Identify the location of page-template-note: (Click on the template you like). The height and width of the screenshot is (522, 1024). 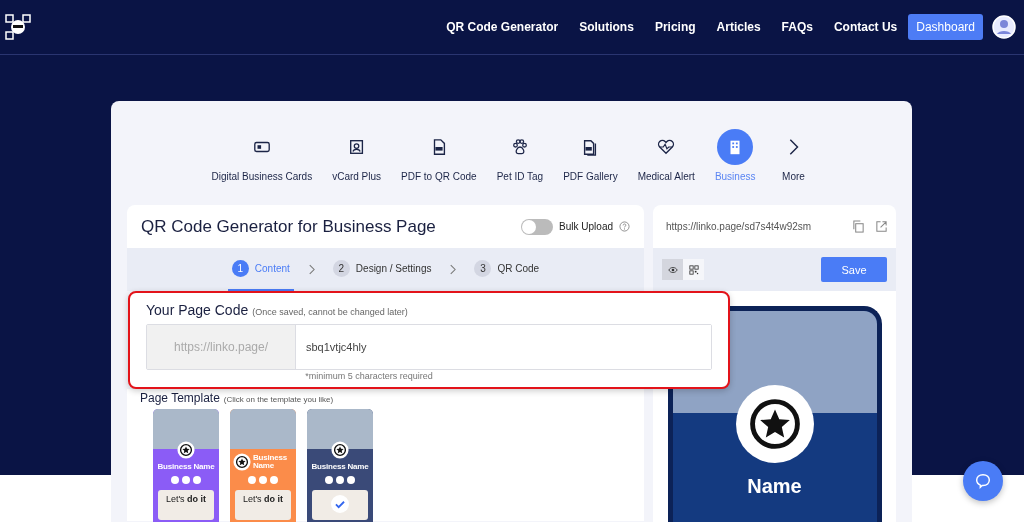
(278, 399).